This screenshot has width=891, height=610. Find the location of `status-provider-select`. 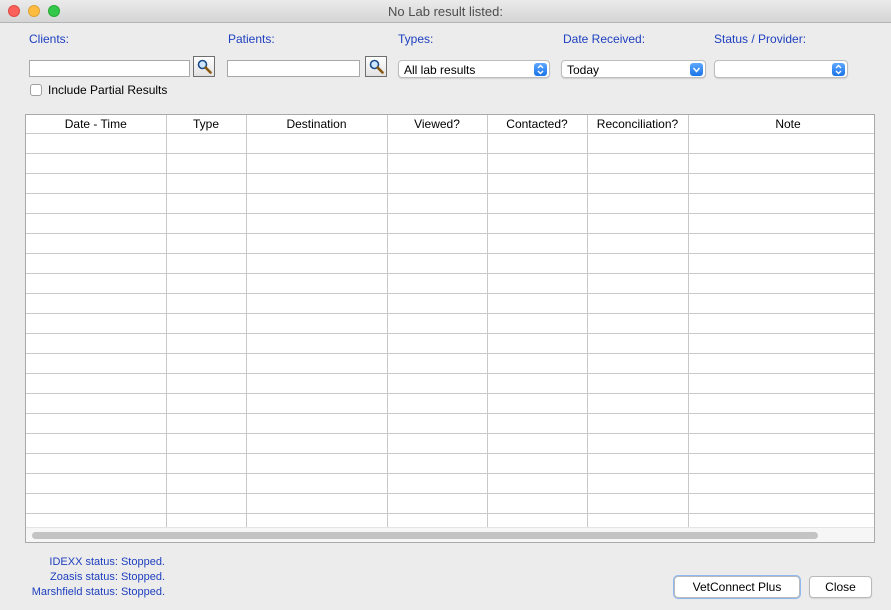

status-provider-select is located at coordinates (781, 69).